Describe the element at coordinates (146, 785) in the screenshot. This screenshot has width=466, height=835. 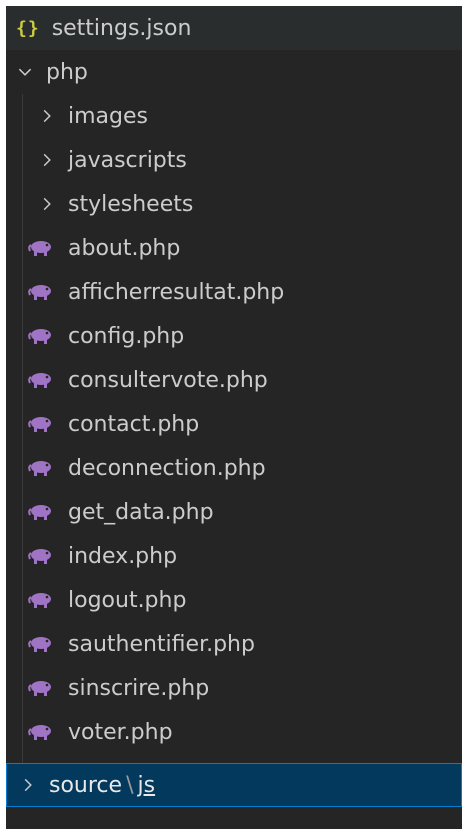
I see `folder-name-js: js` at that location.